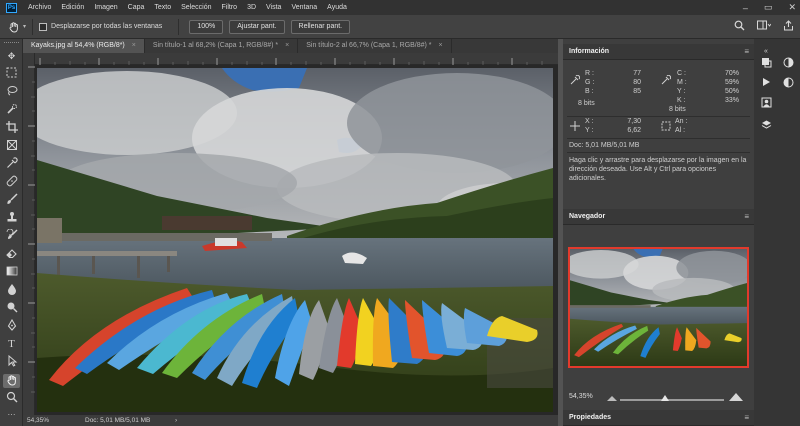 This screenshot has width=800, height=426. I want to click on properties-panel-title: Propiedades, so click(590, 418).